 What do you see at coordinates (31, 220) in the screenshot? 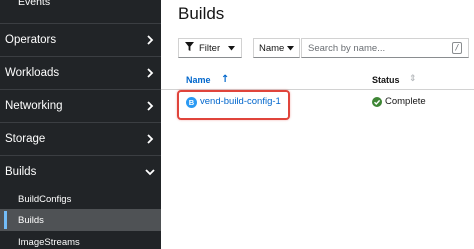
I see `sidebar-item-label: Builds` at bounding box center [31, 220].